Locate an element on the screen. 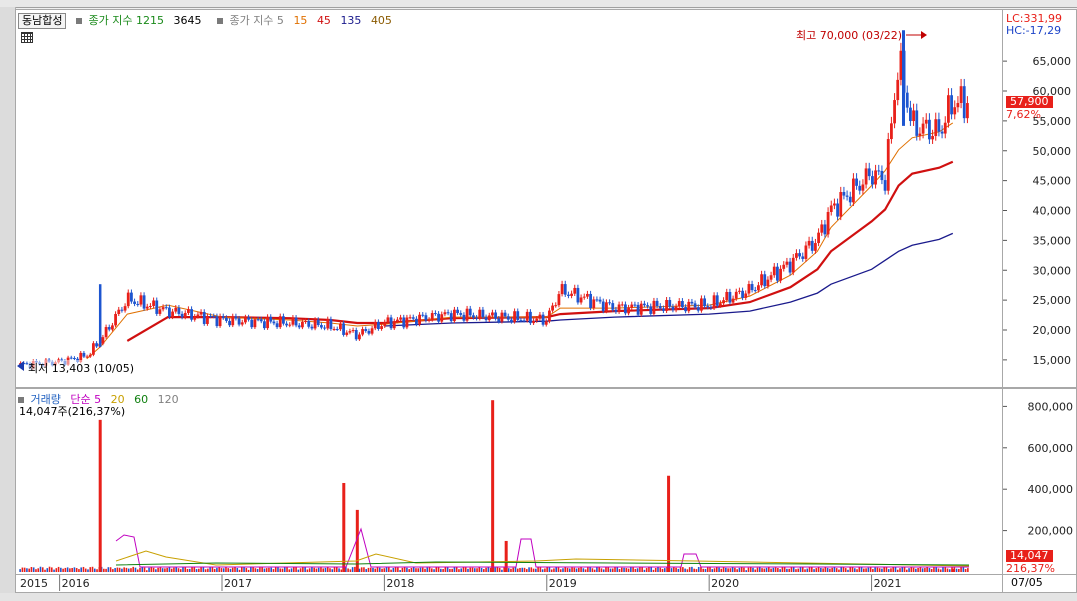  left-scroll-strip is located at coordinates (8, 304).